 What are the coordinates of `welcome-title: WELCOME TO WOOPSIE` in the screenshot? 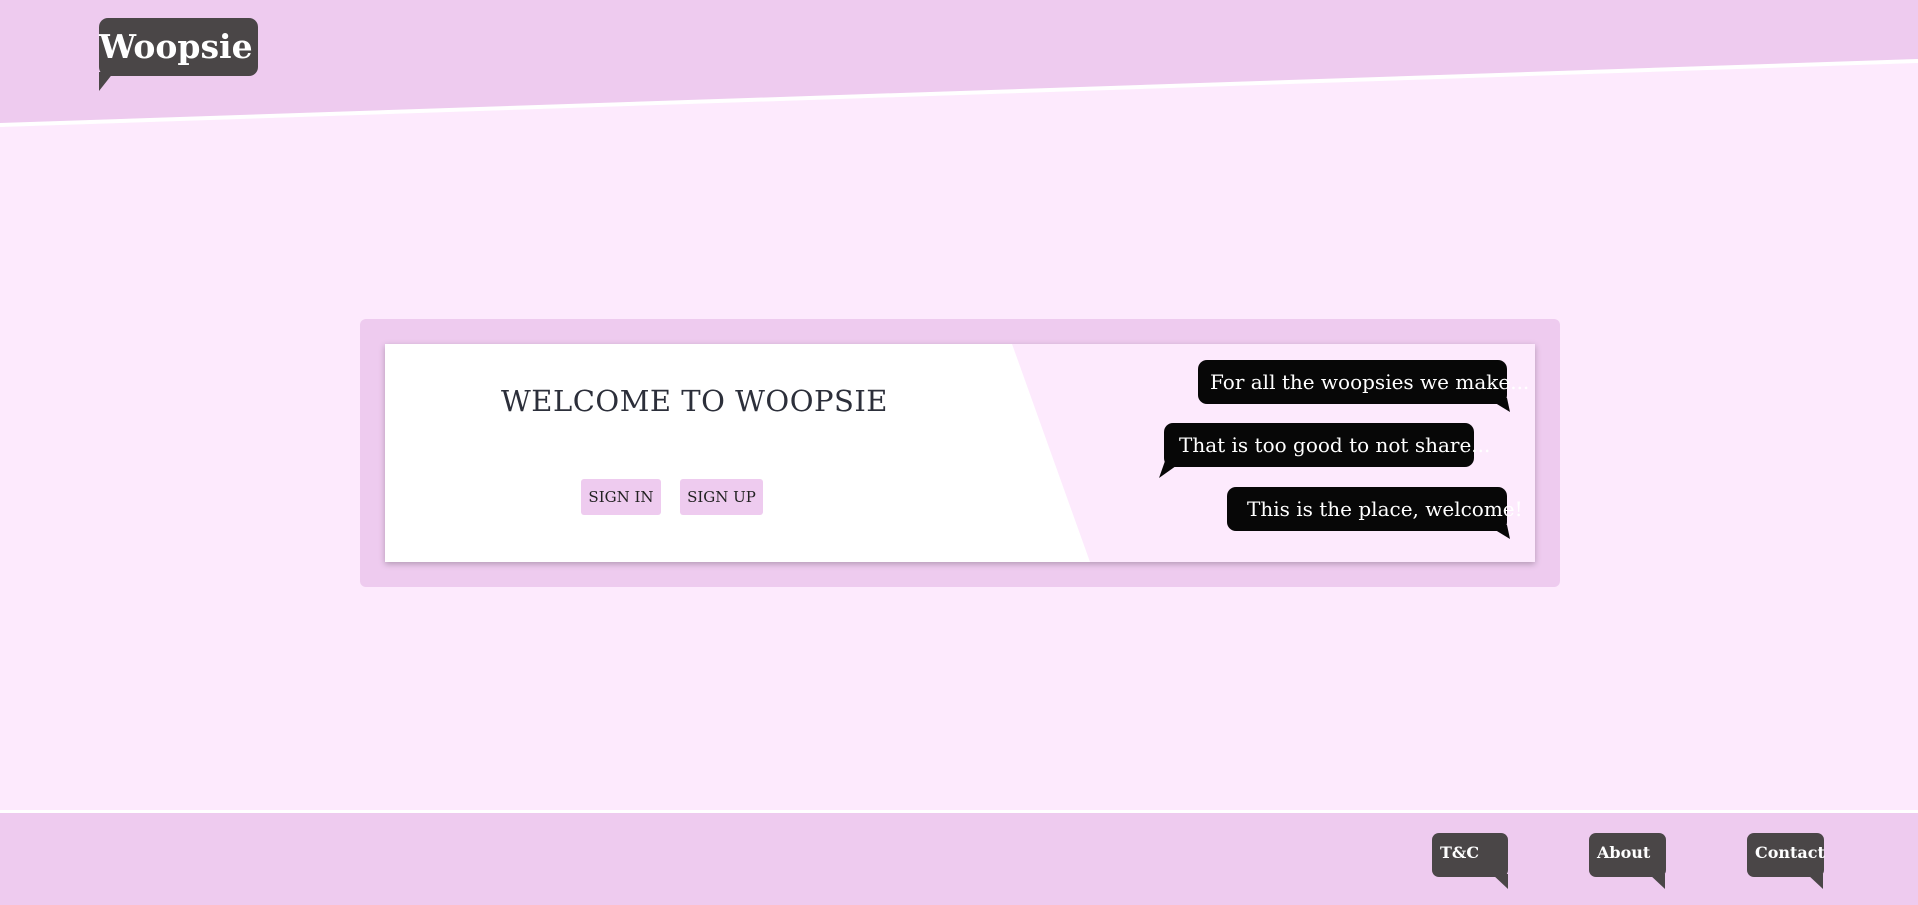 It's located at (694, 401).